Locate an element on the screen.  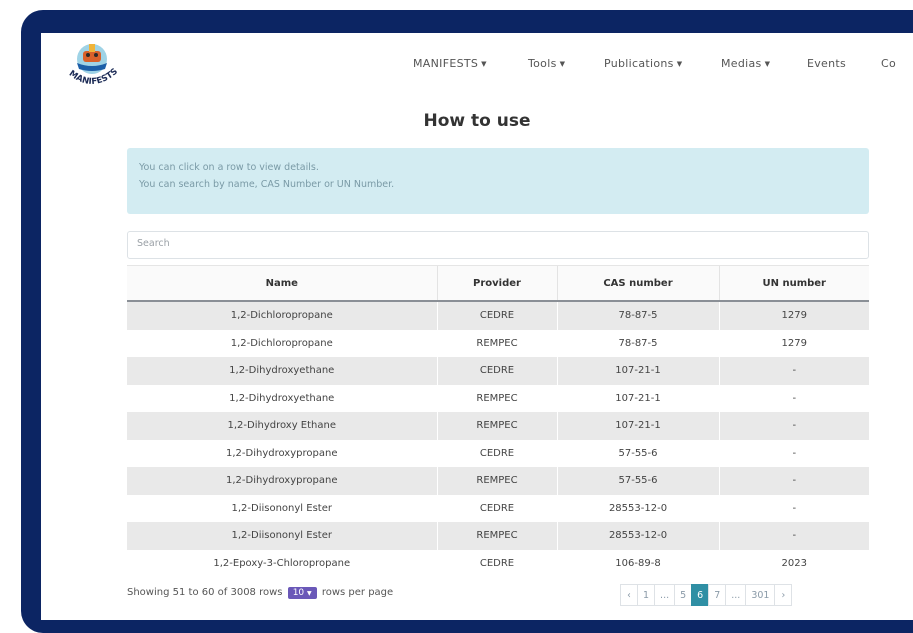
table-row: 1,2-Dihydroxyethane CEDRE 107-21-1 - is located at coordinates (498, 371).